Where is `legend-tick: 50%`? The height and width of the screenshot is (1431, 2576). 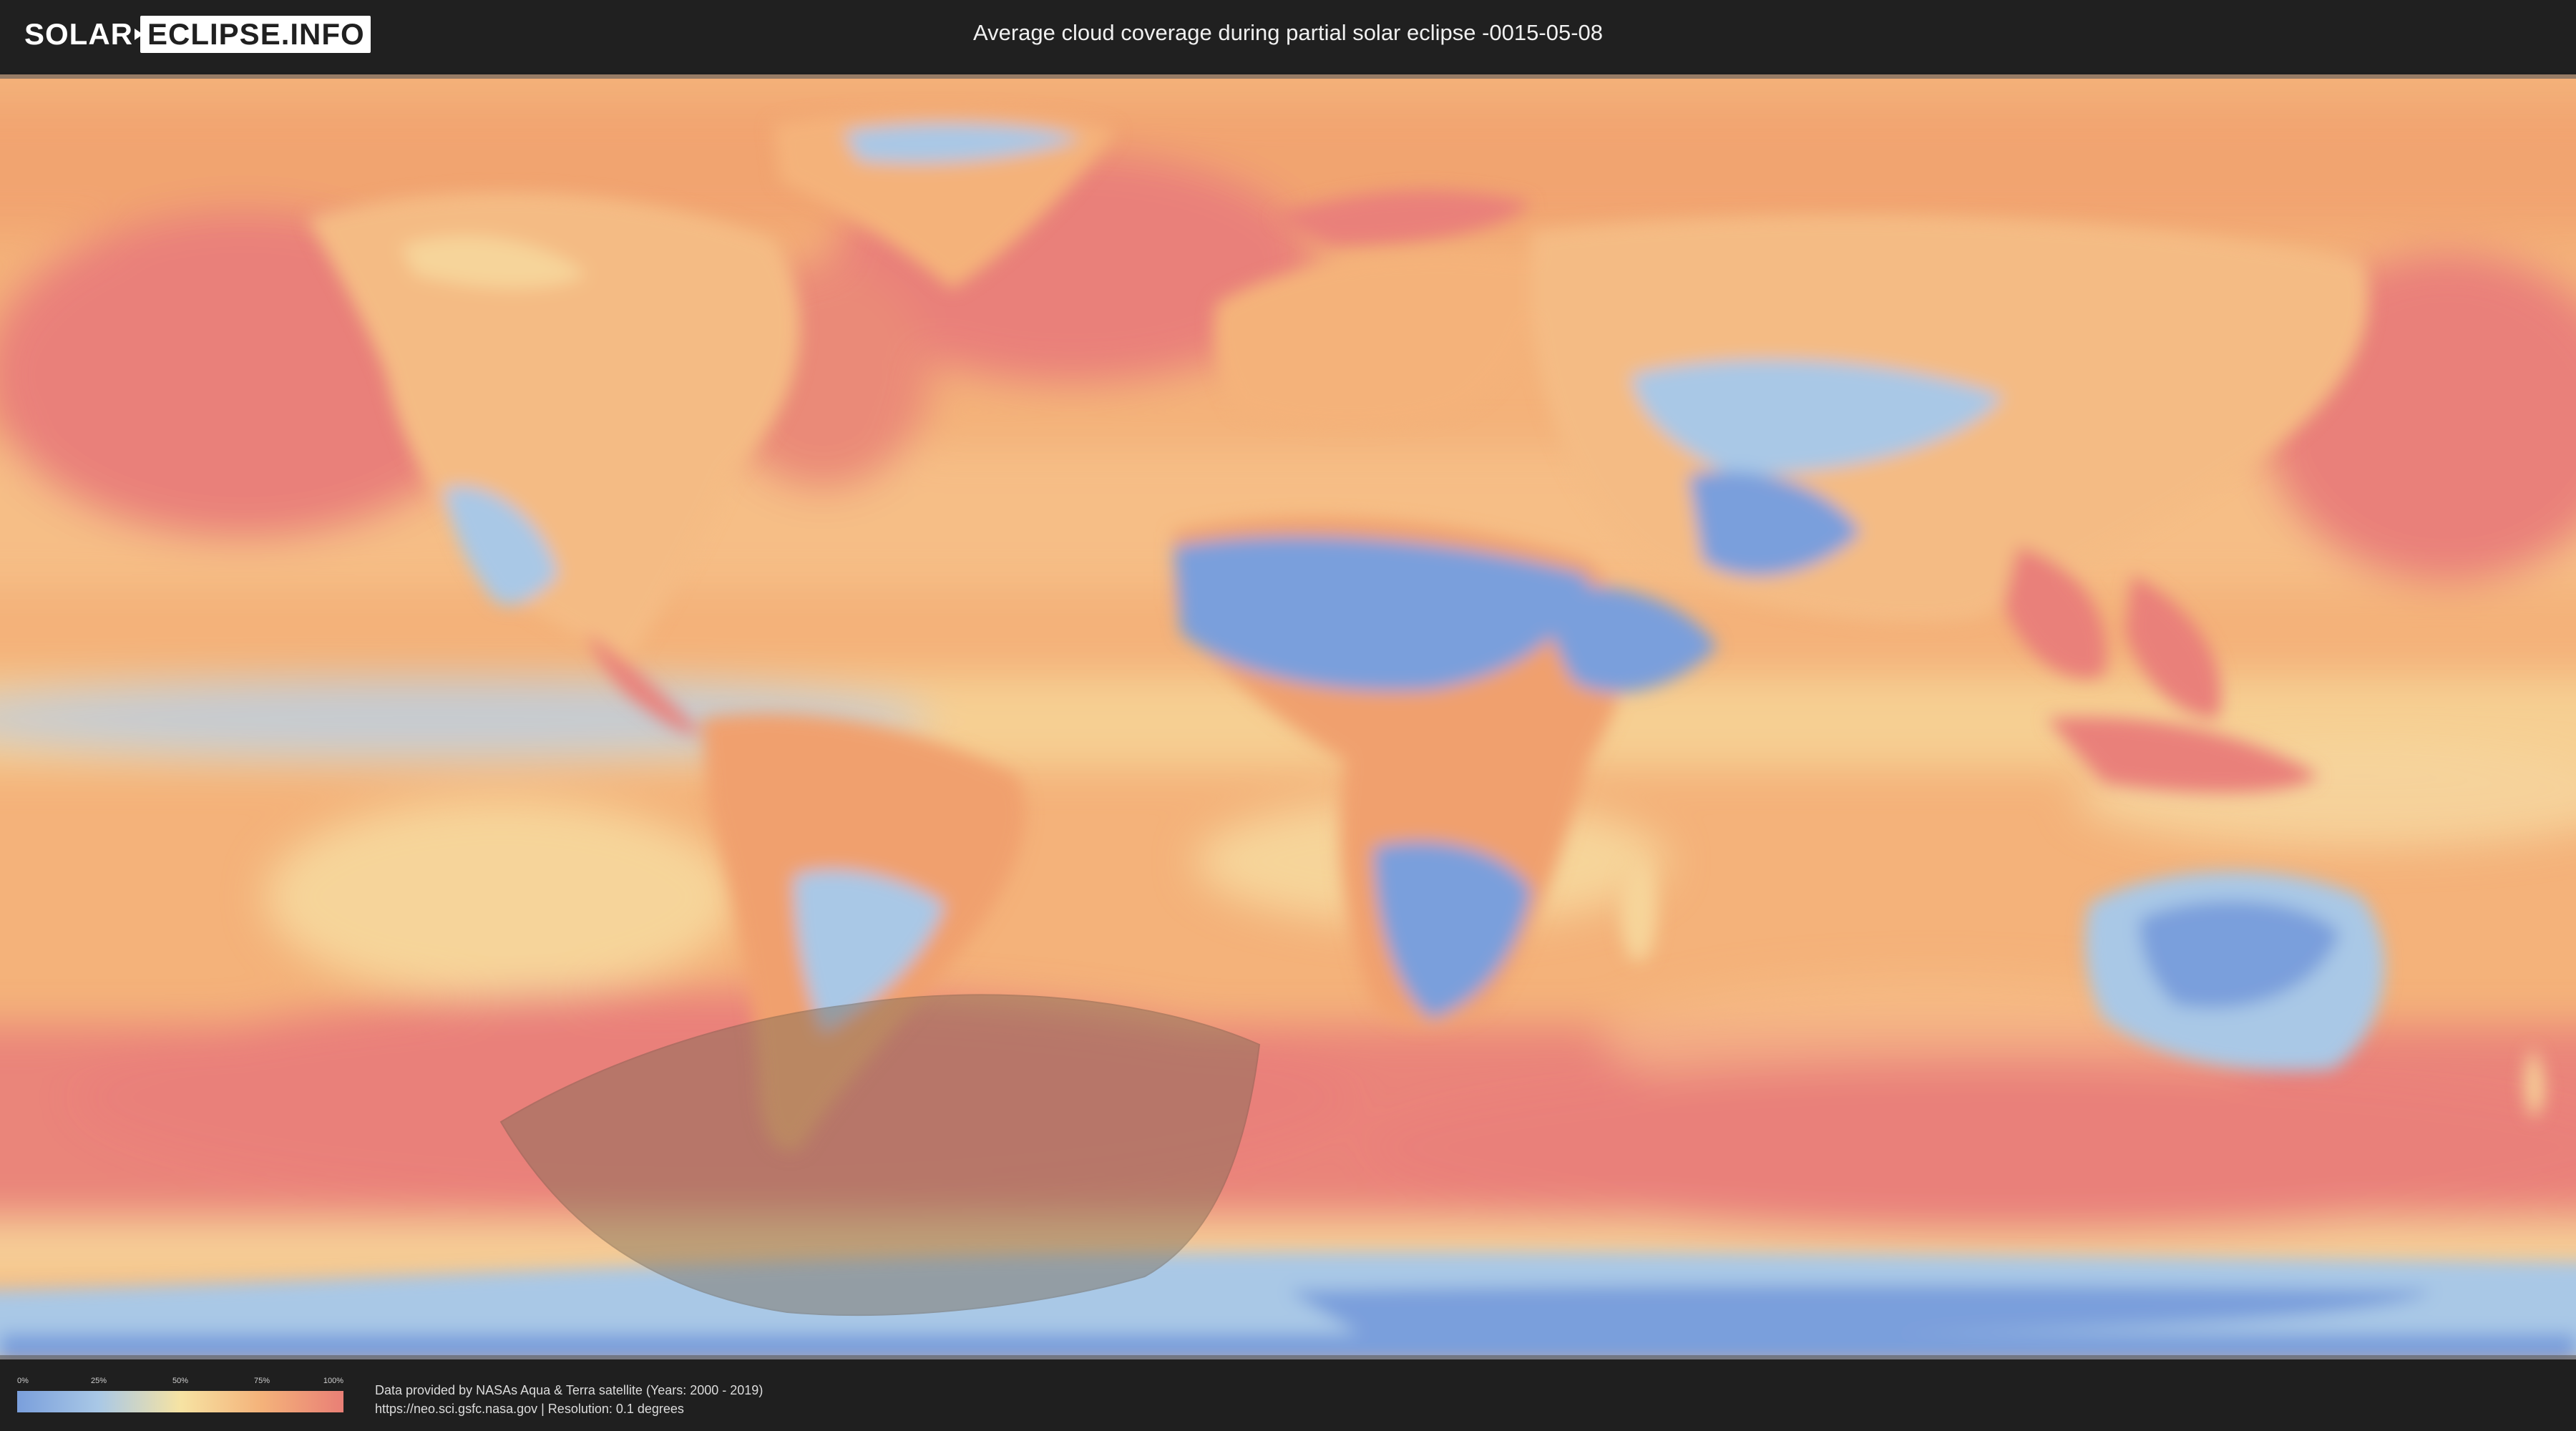 legend-tick: 50% is located at coordinates (180, 1381).